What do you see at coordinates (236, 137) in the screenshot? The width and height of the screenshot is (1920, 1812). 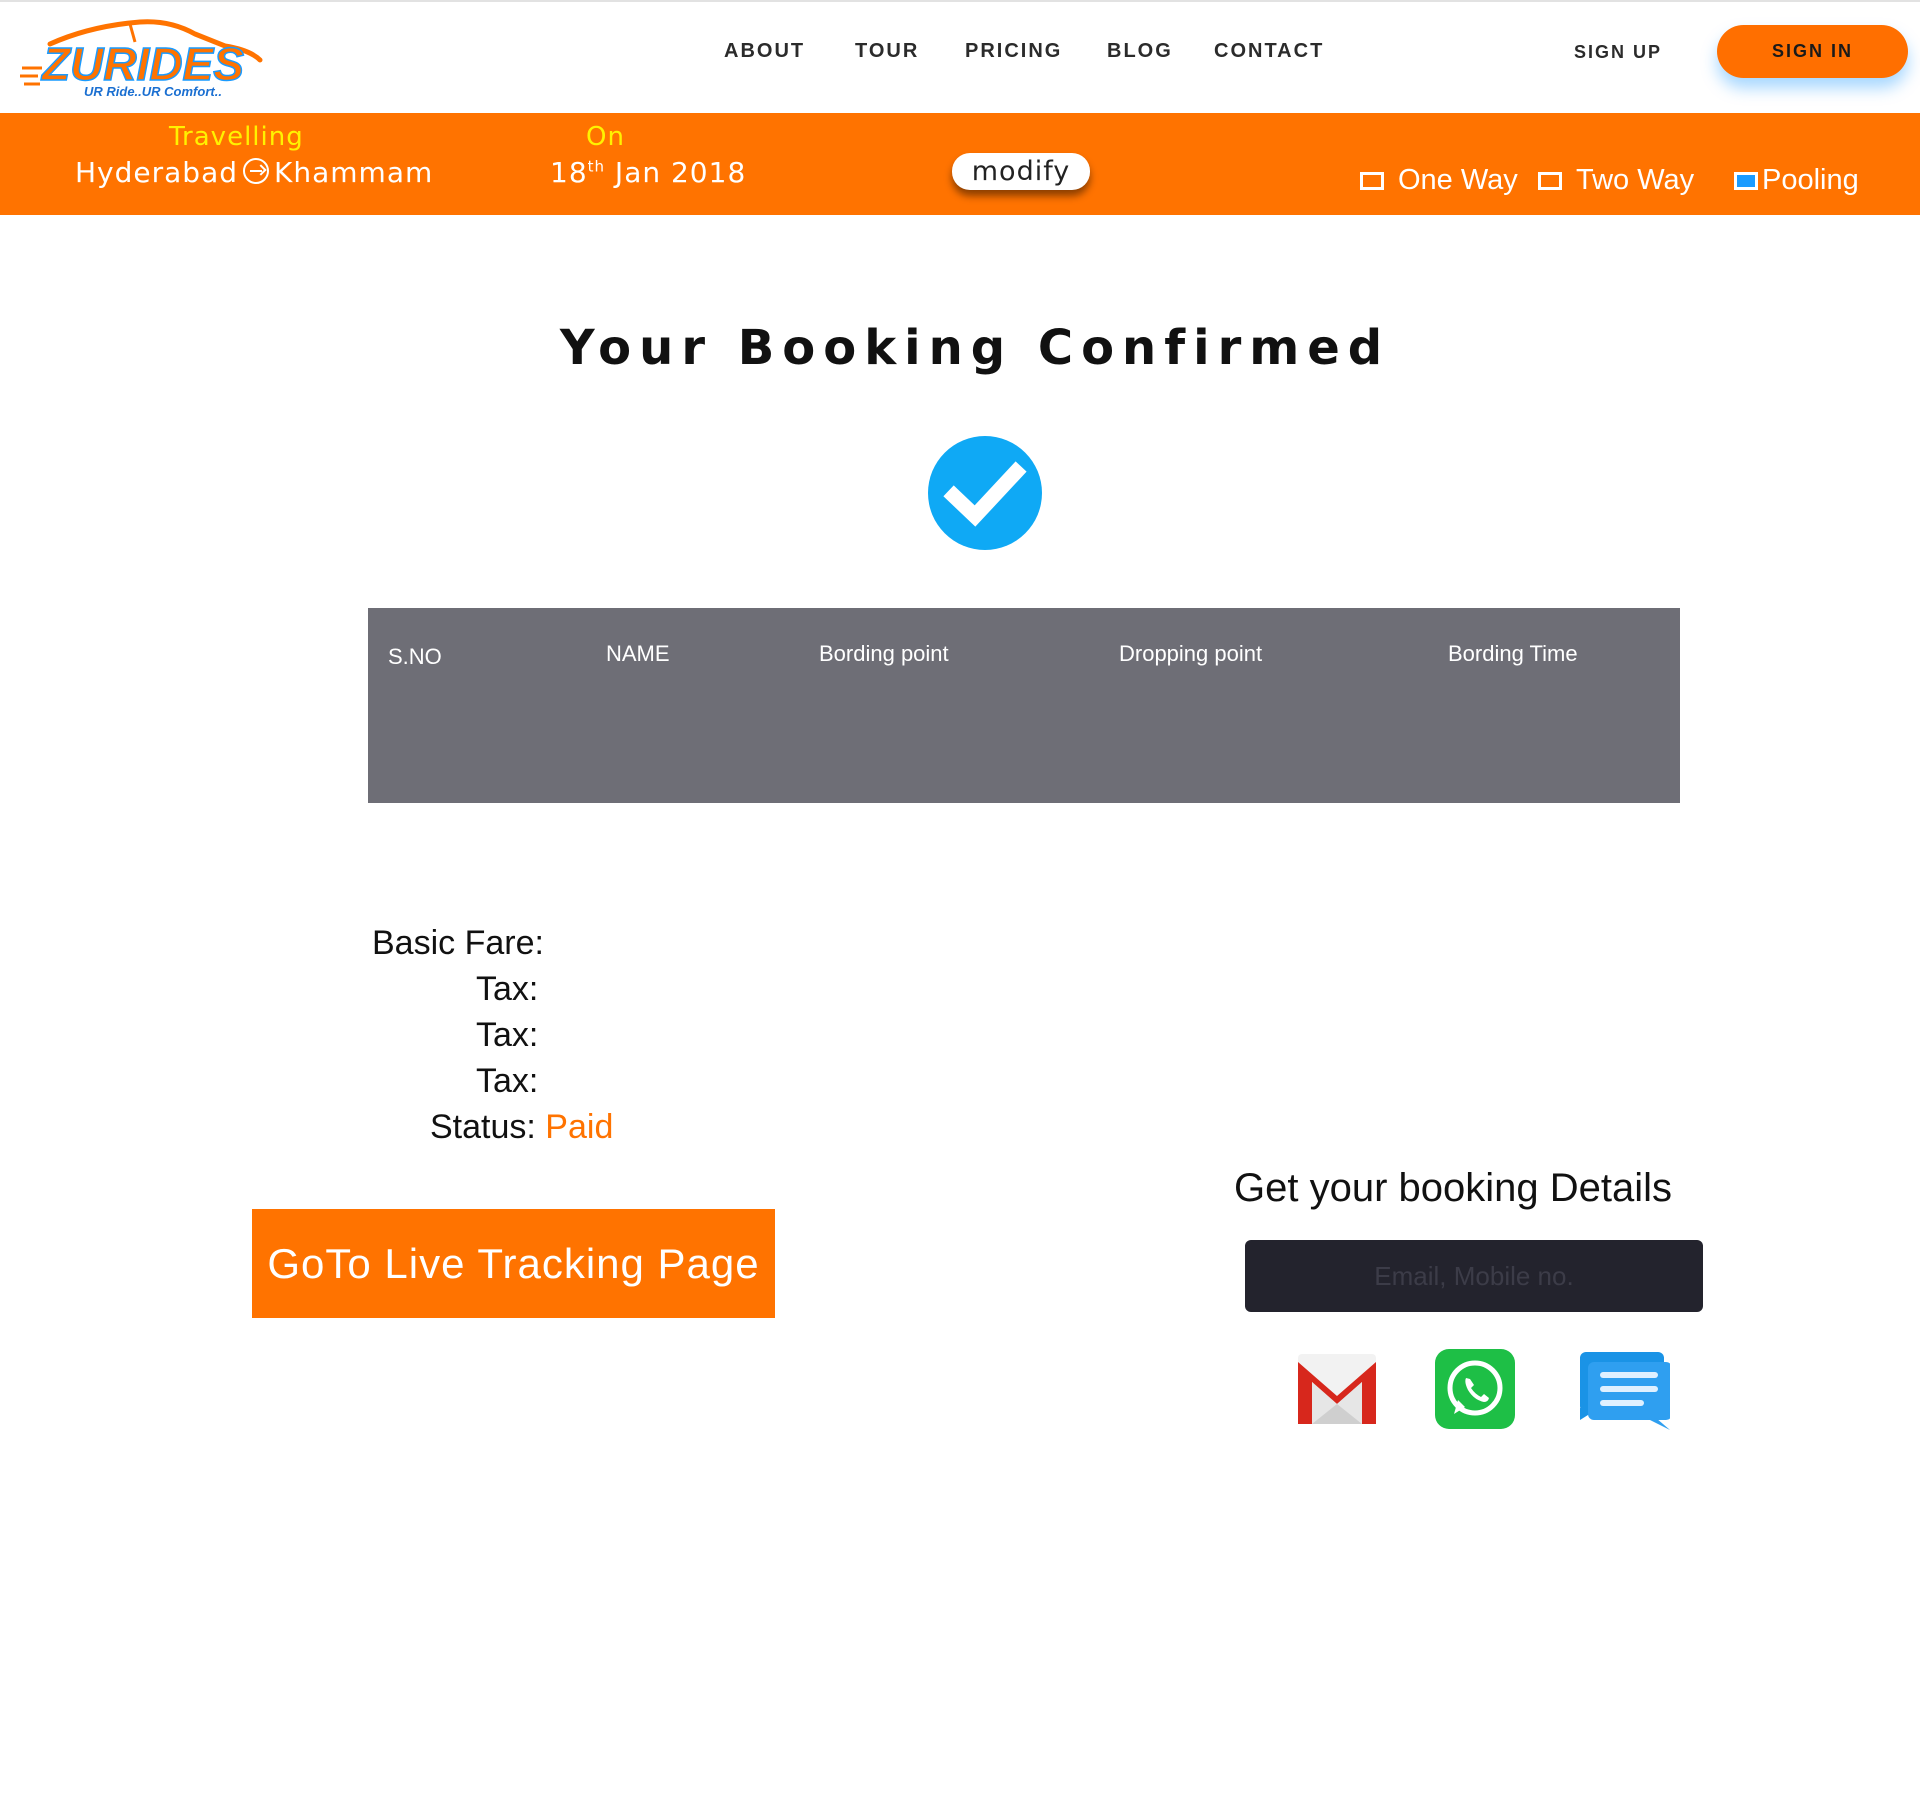 I see `travelling-label: Travelling` at bounding box center [236, 137].